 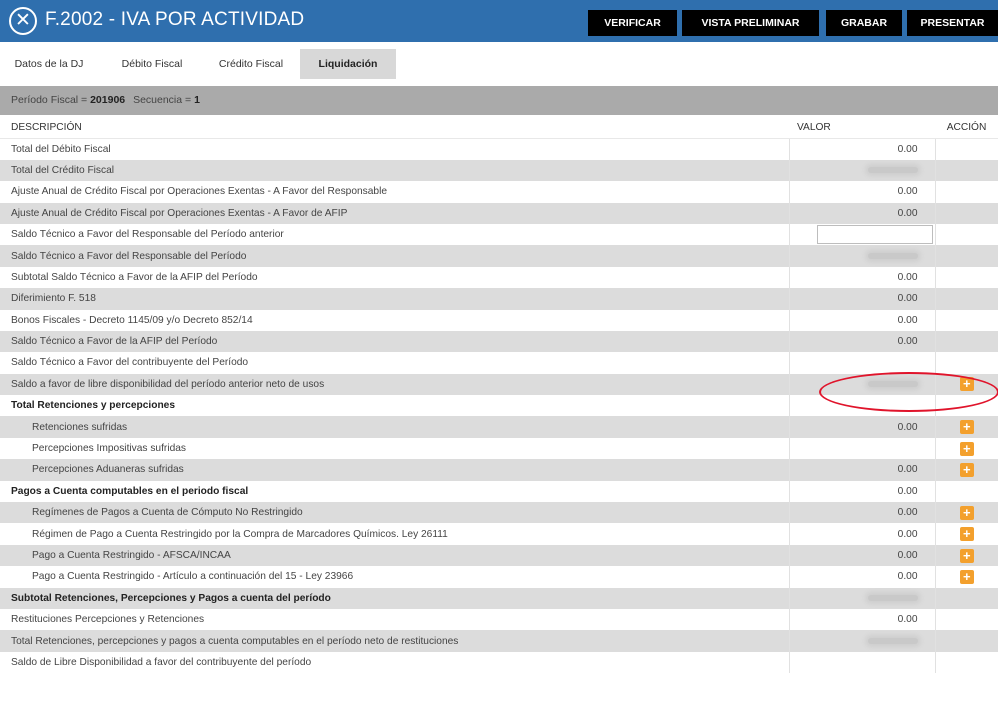 What do you see at coordinates (251, 64) in the screenshot?
I see `tab-credito-fiscal: Crédito Fiscal` at bounding box center [251, 64].